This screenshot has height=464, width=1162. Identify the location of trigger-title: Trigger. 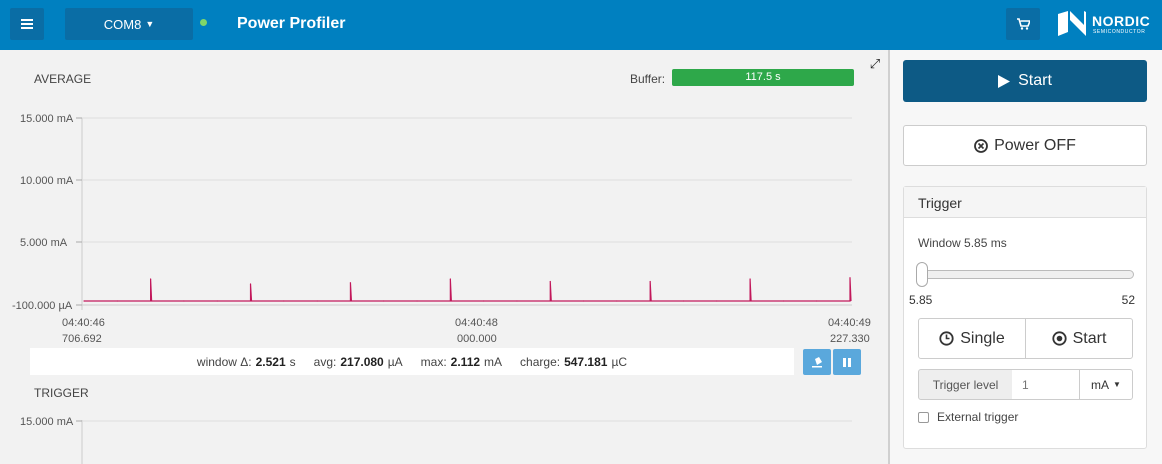
(1025, 202).